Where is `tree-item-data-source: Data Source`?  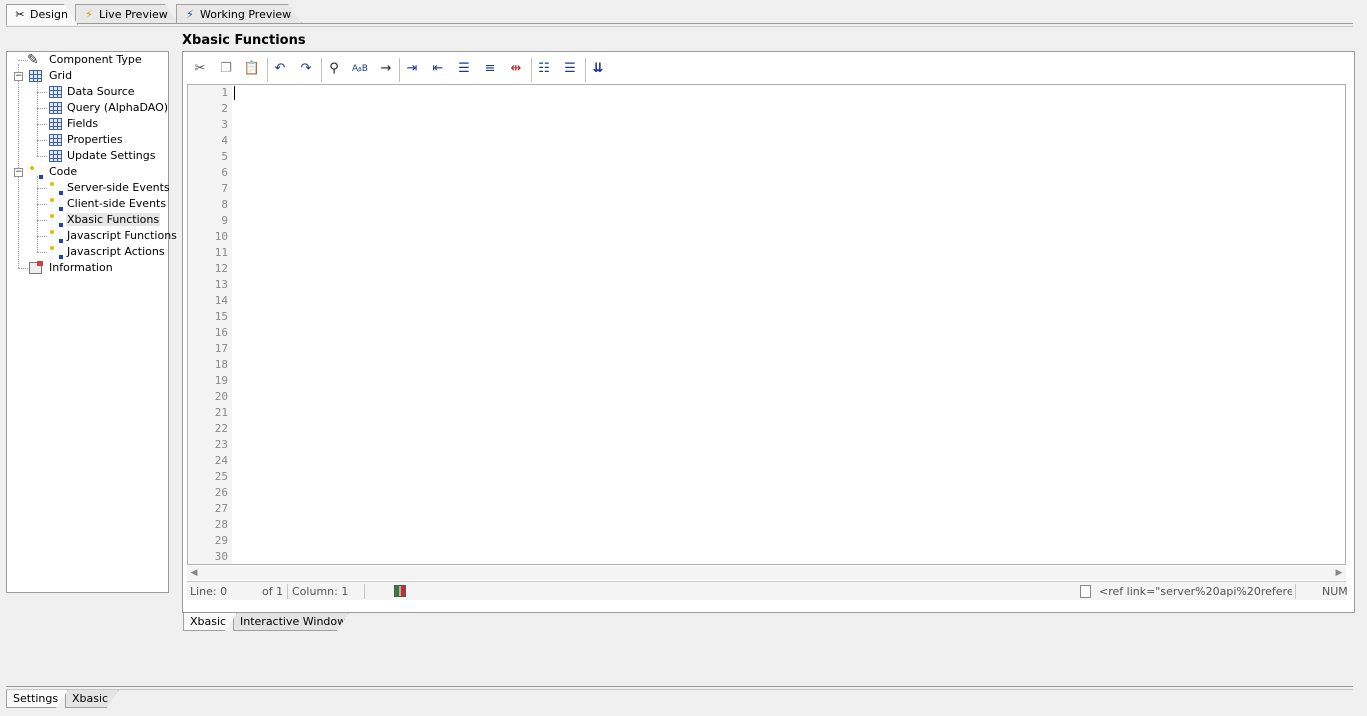 tree-item-data-source: Data Source is located at coordinates (91, 92).